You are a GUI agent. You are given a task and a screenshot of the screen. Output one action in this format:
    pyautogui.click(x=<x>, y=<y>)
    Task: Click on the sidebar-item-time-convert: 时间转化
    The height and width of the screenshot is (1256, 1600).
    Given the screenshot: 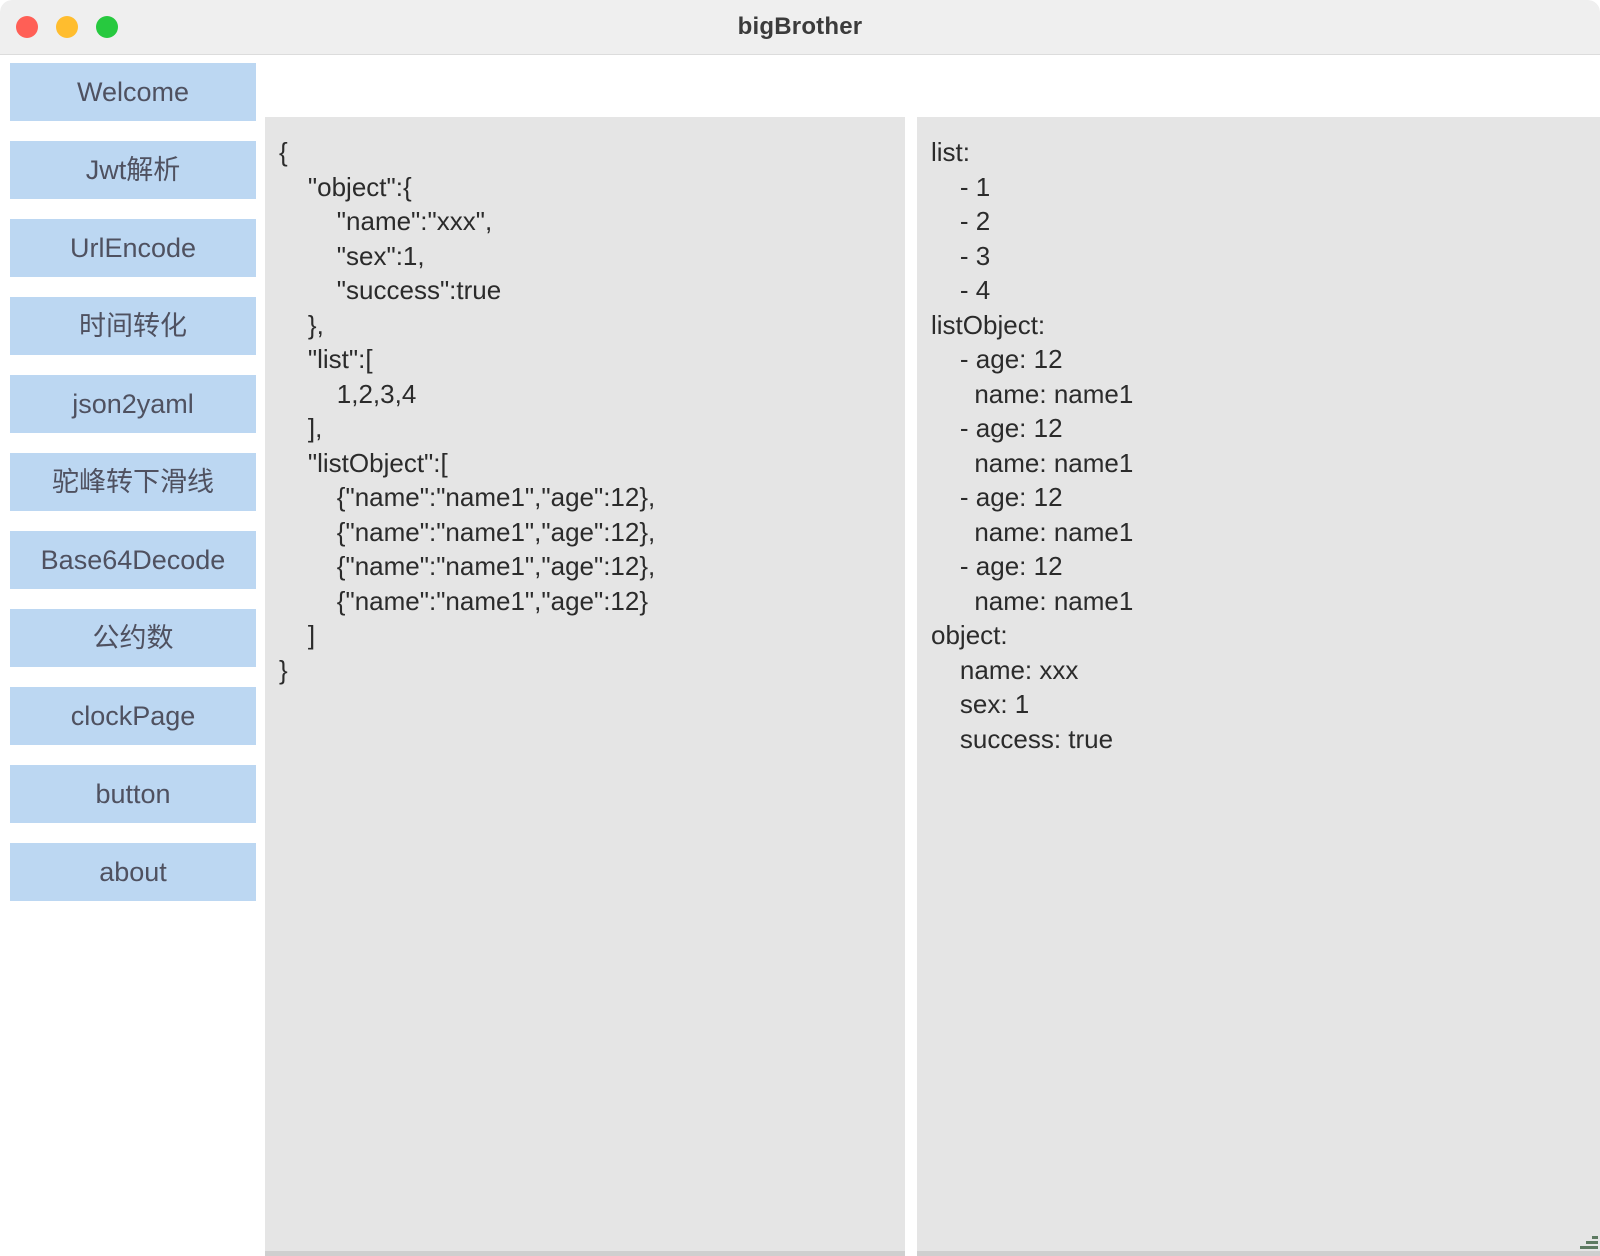 What is the action you would take?
    pyautogui.click(x=133, y=326)
    